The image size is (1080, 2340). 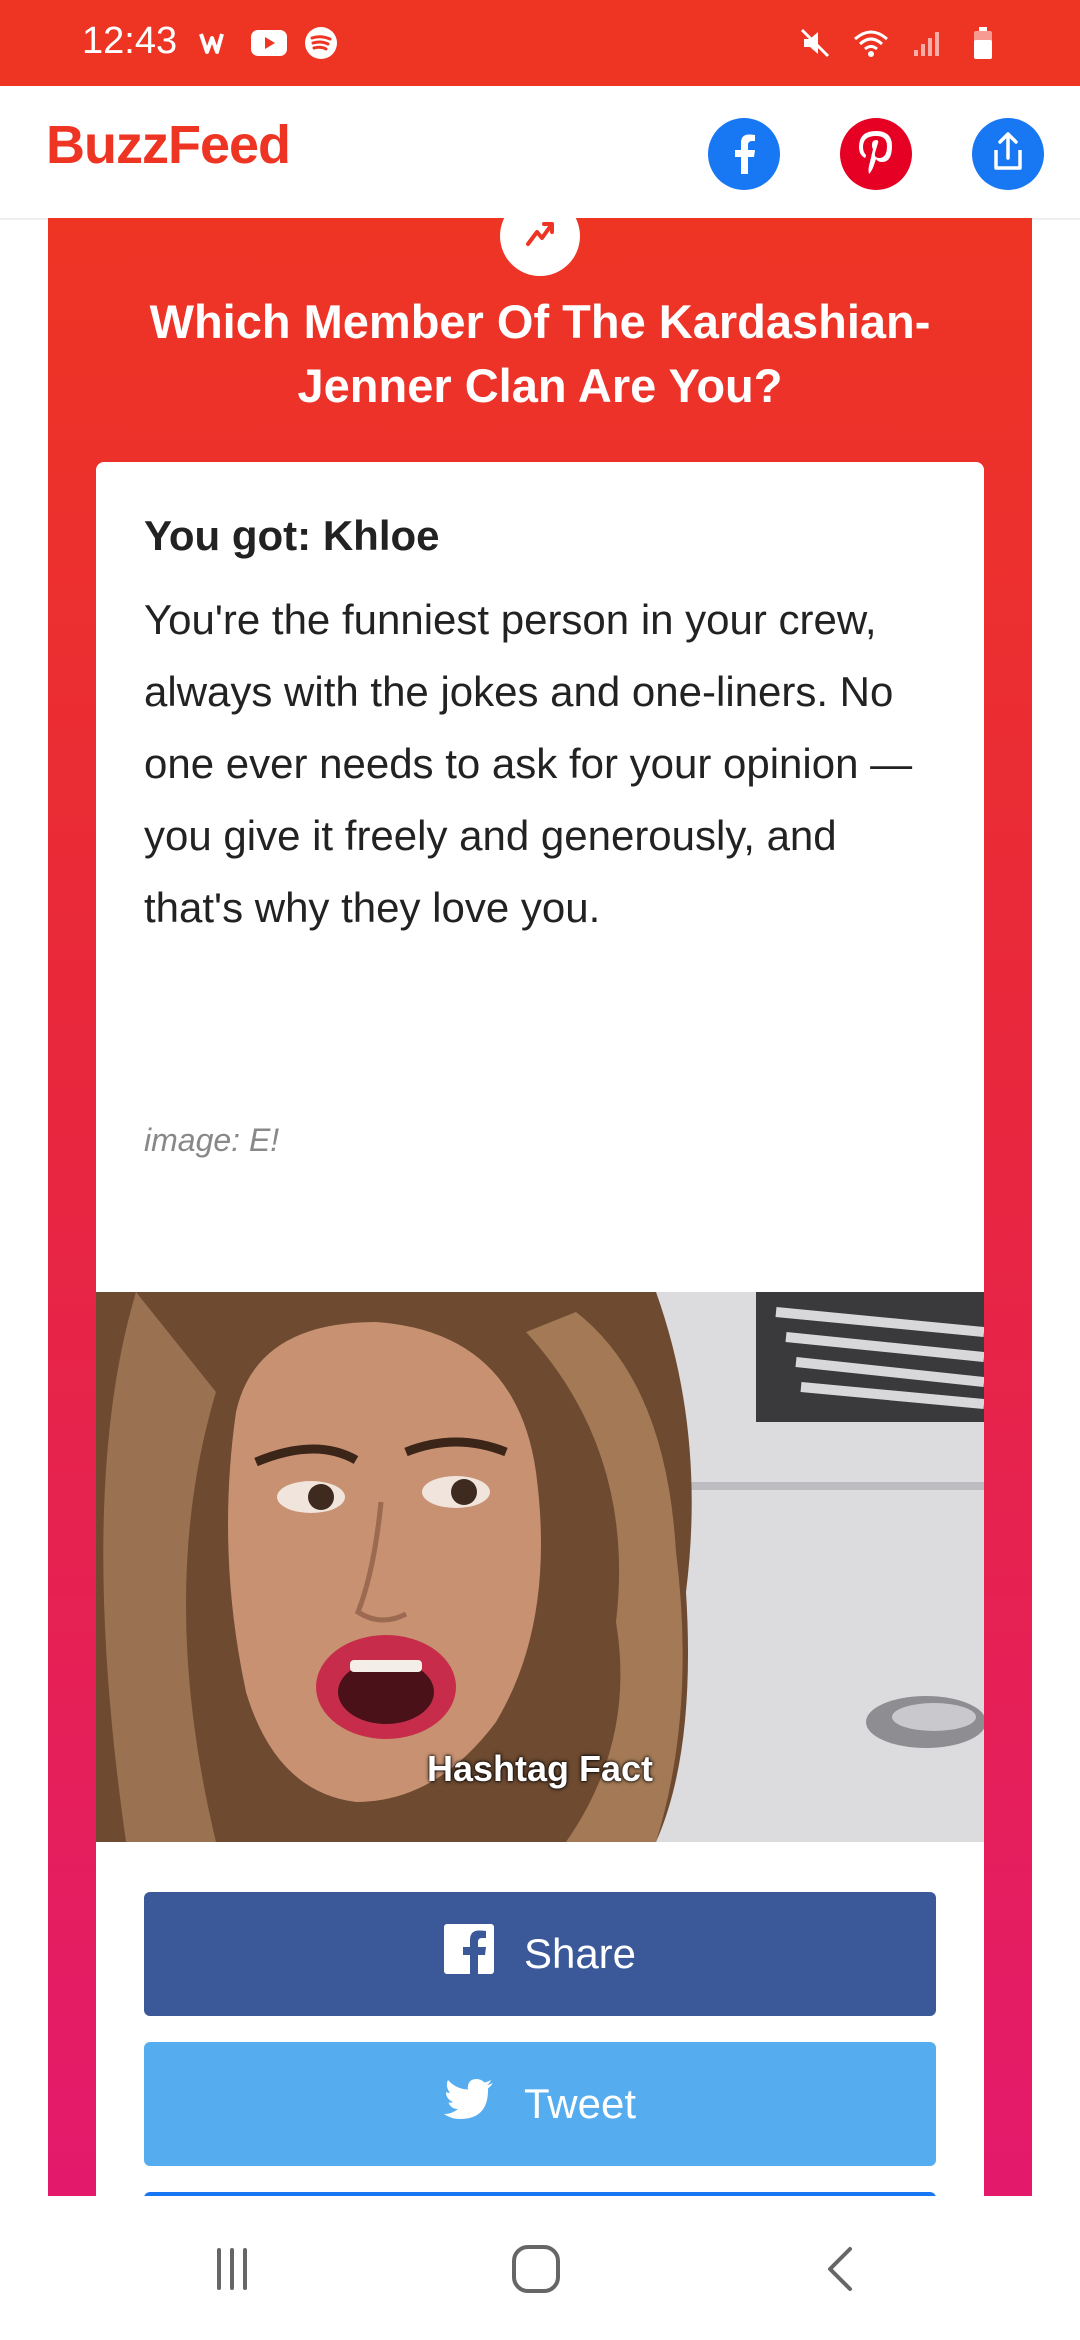 I want to click on back-icon, so click(x=840, y=2271).